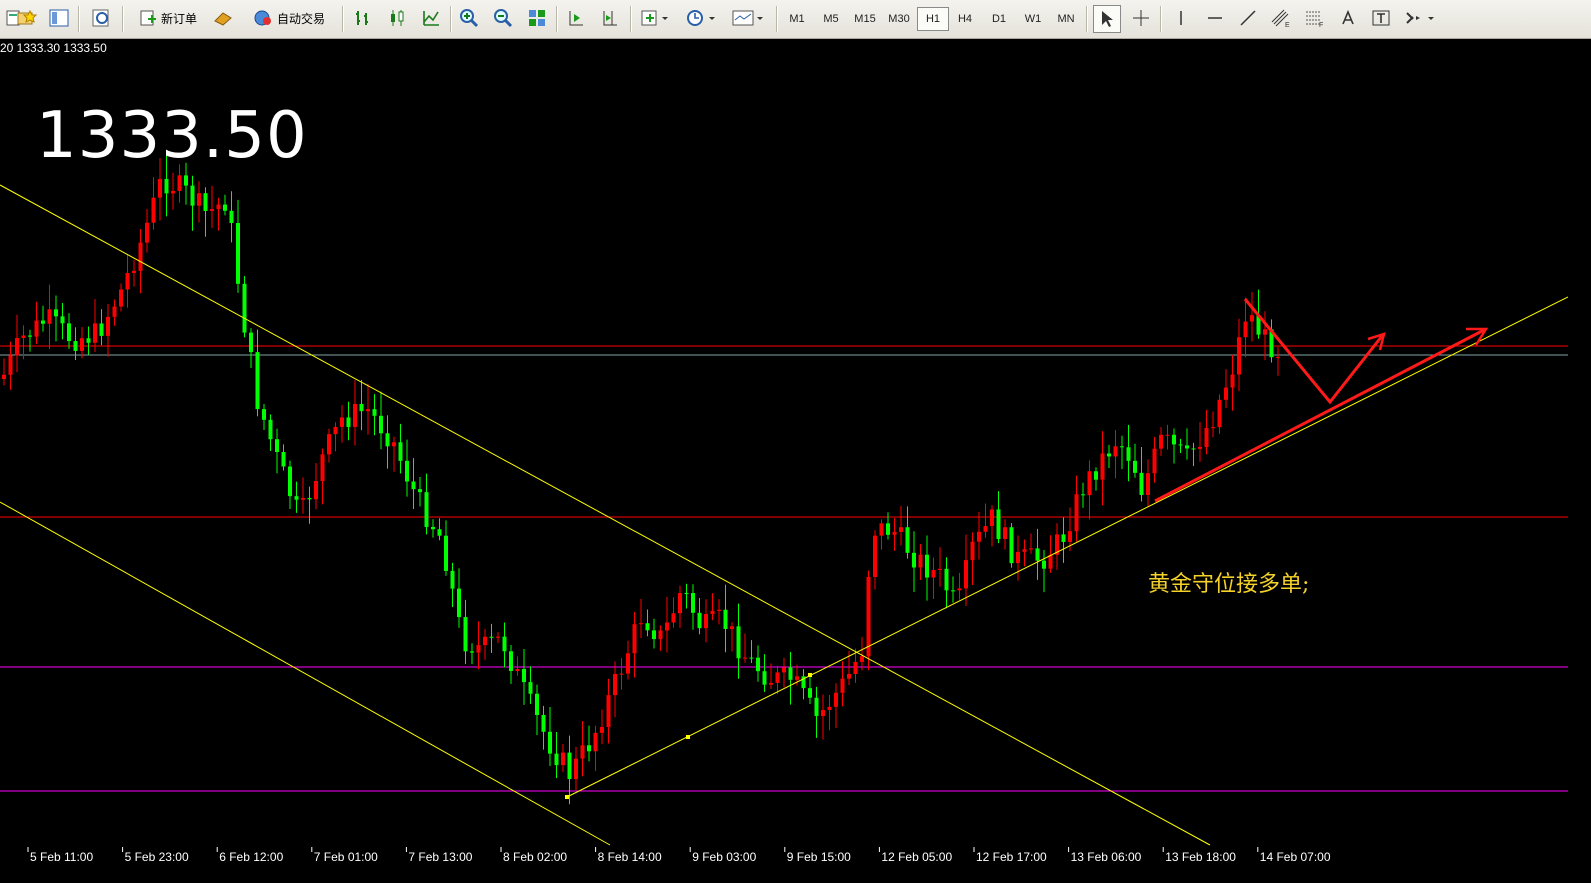 Image resolution: width=1591 pixels, height=883 pixels. Describe the element at coordinates (1033, 19) in the screenshot. I see `timeframe-w1: W1` at that location.